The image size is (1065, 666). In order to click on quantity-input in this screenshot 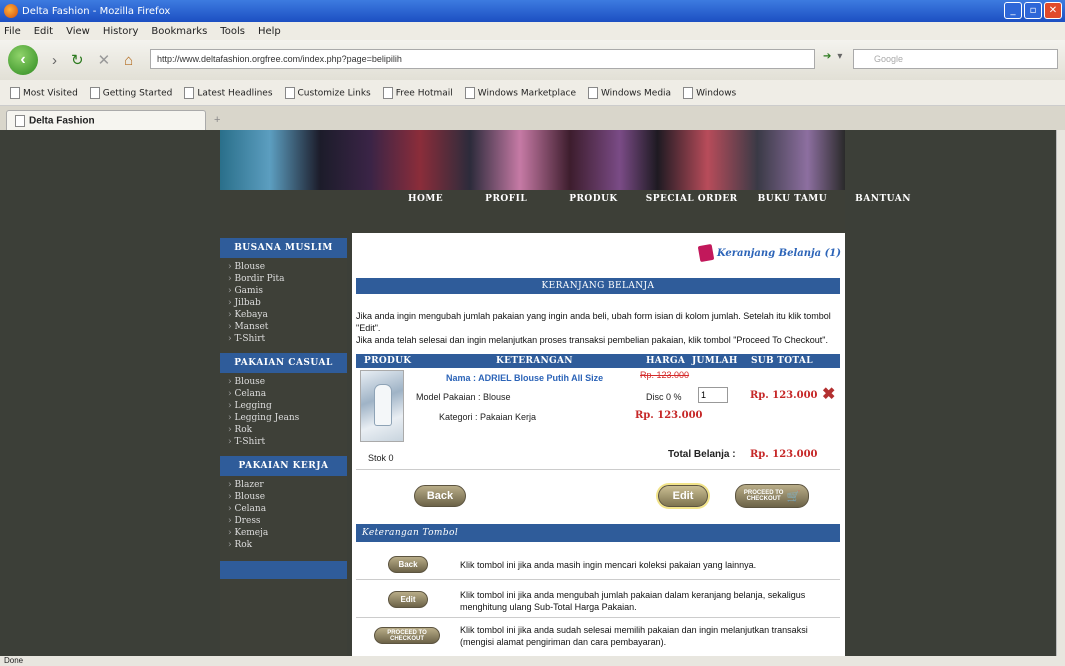, I will do `click(713, 395)`.